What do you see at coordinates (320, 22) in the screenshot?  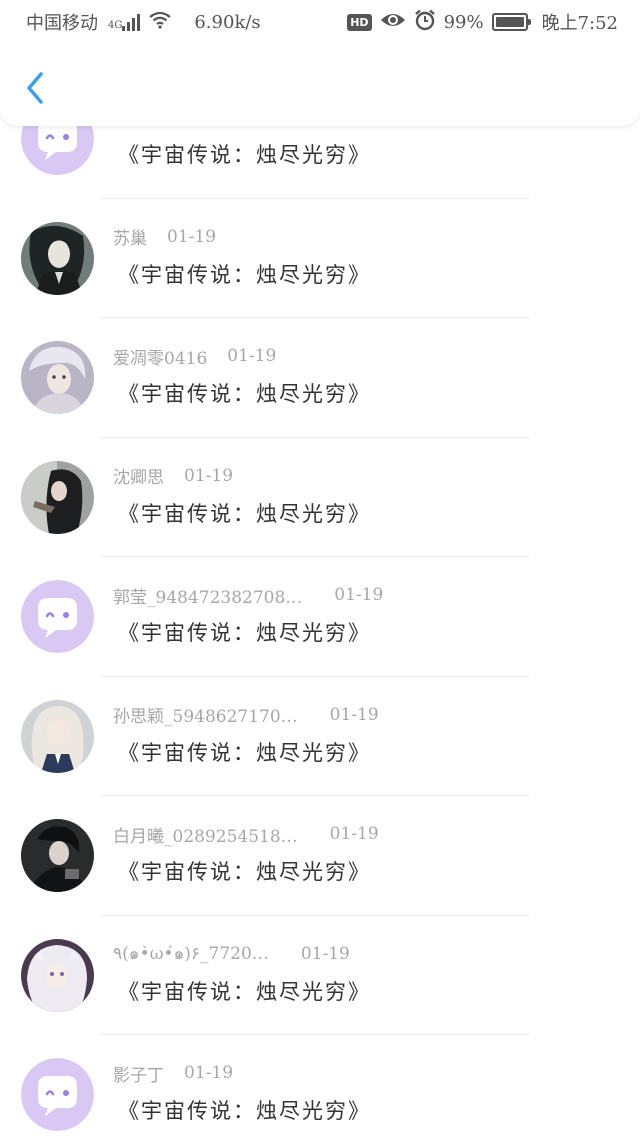 I see `status-bar: 中国移动 4G 6.90k/s HD 99% 晚上7:52` at bounding box center [320, 22].